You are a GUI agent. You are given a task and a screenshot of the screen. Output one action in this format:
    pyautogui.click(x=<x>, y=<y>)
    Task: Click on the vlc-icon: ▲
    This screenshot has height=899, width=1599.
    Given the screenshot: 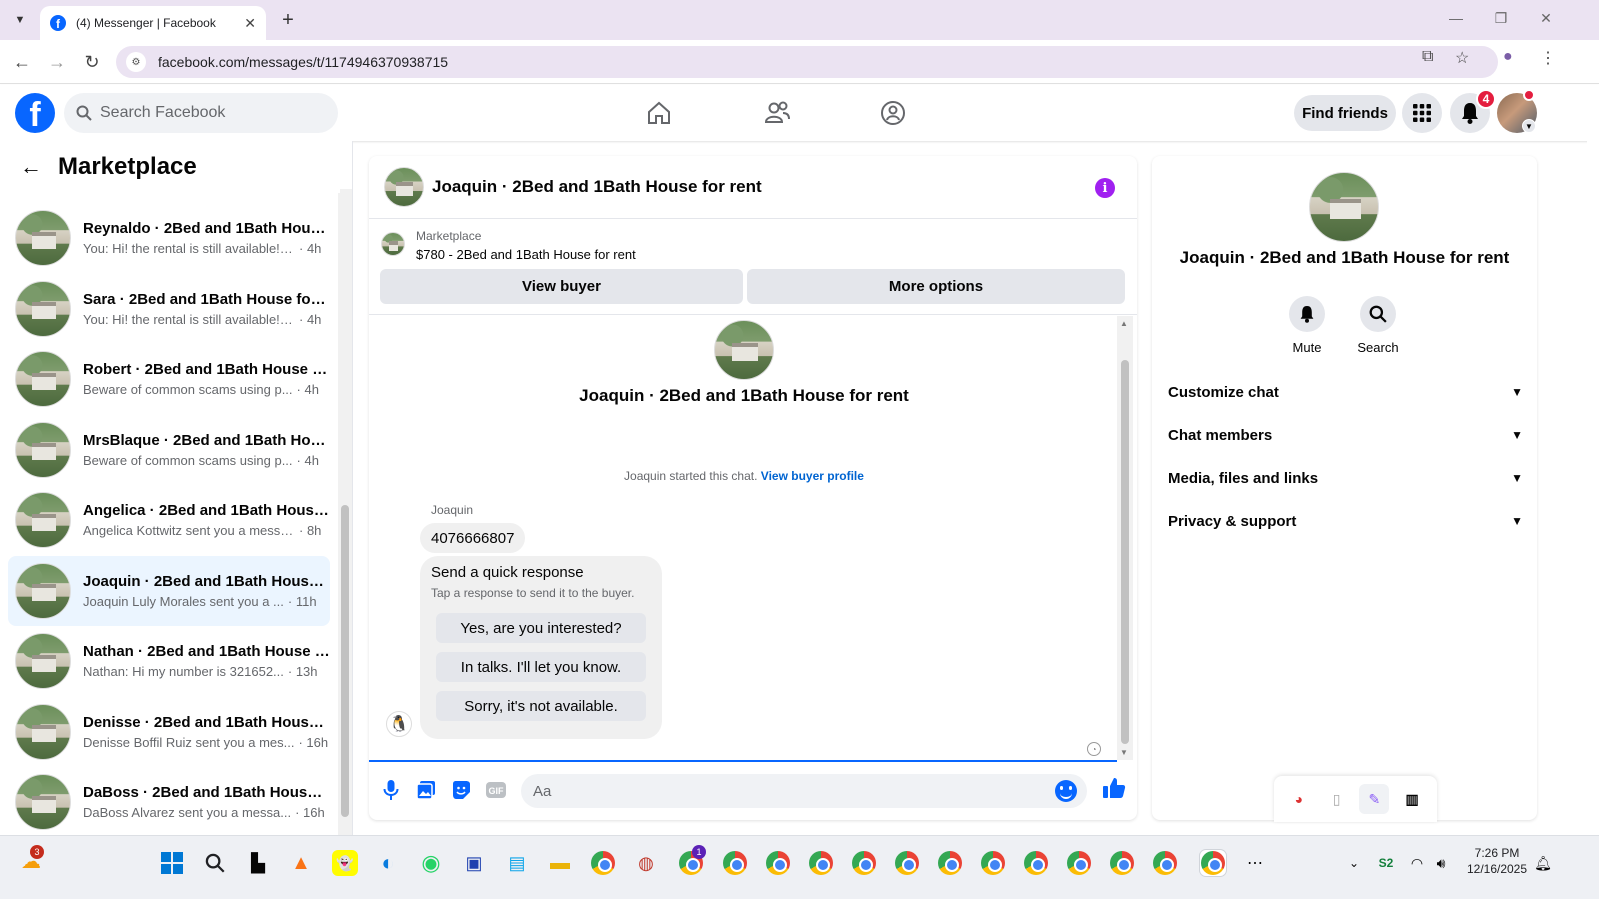 What is the action you would take?
    pyautogui.click(x=301, y=863)
    